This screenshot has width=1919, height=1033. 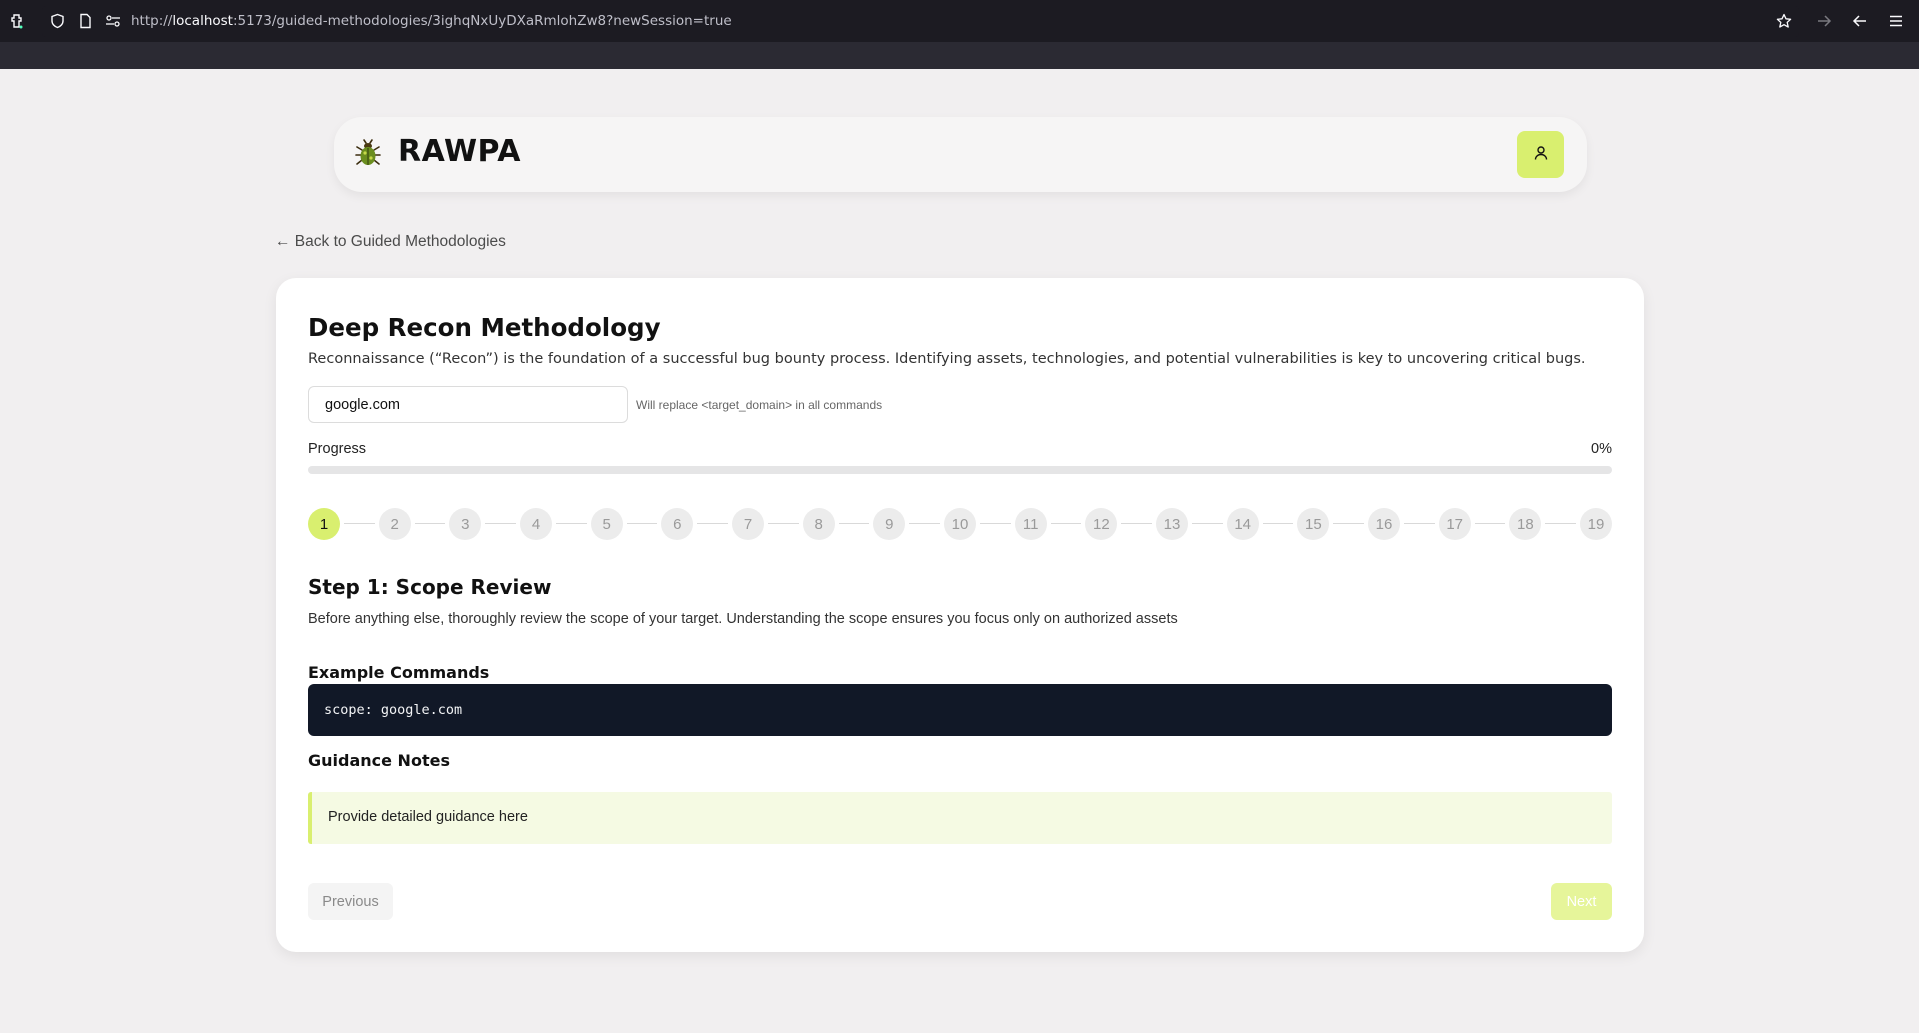 What do you see at coordinates (202, 21) in the screenshot?
I see `url-host: localhost` at bounding box center [202, 21].